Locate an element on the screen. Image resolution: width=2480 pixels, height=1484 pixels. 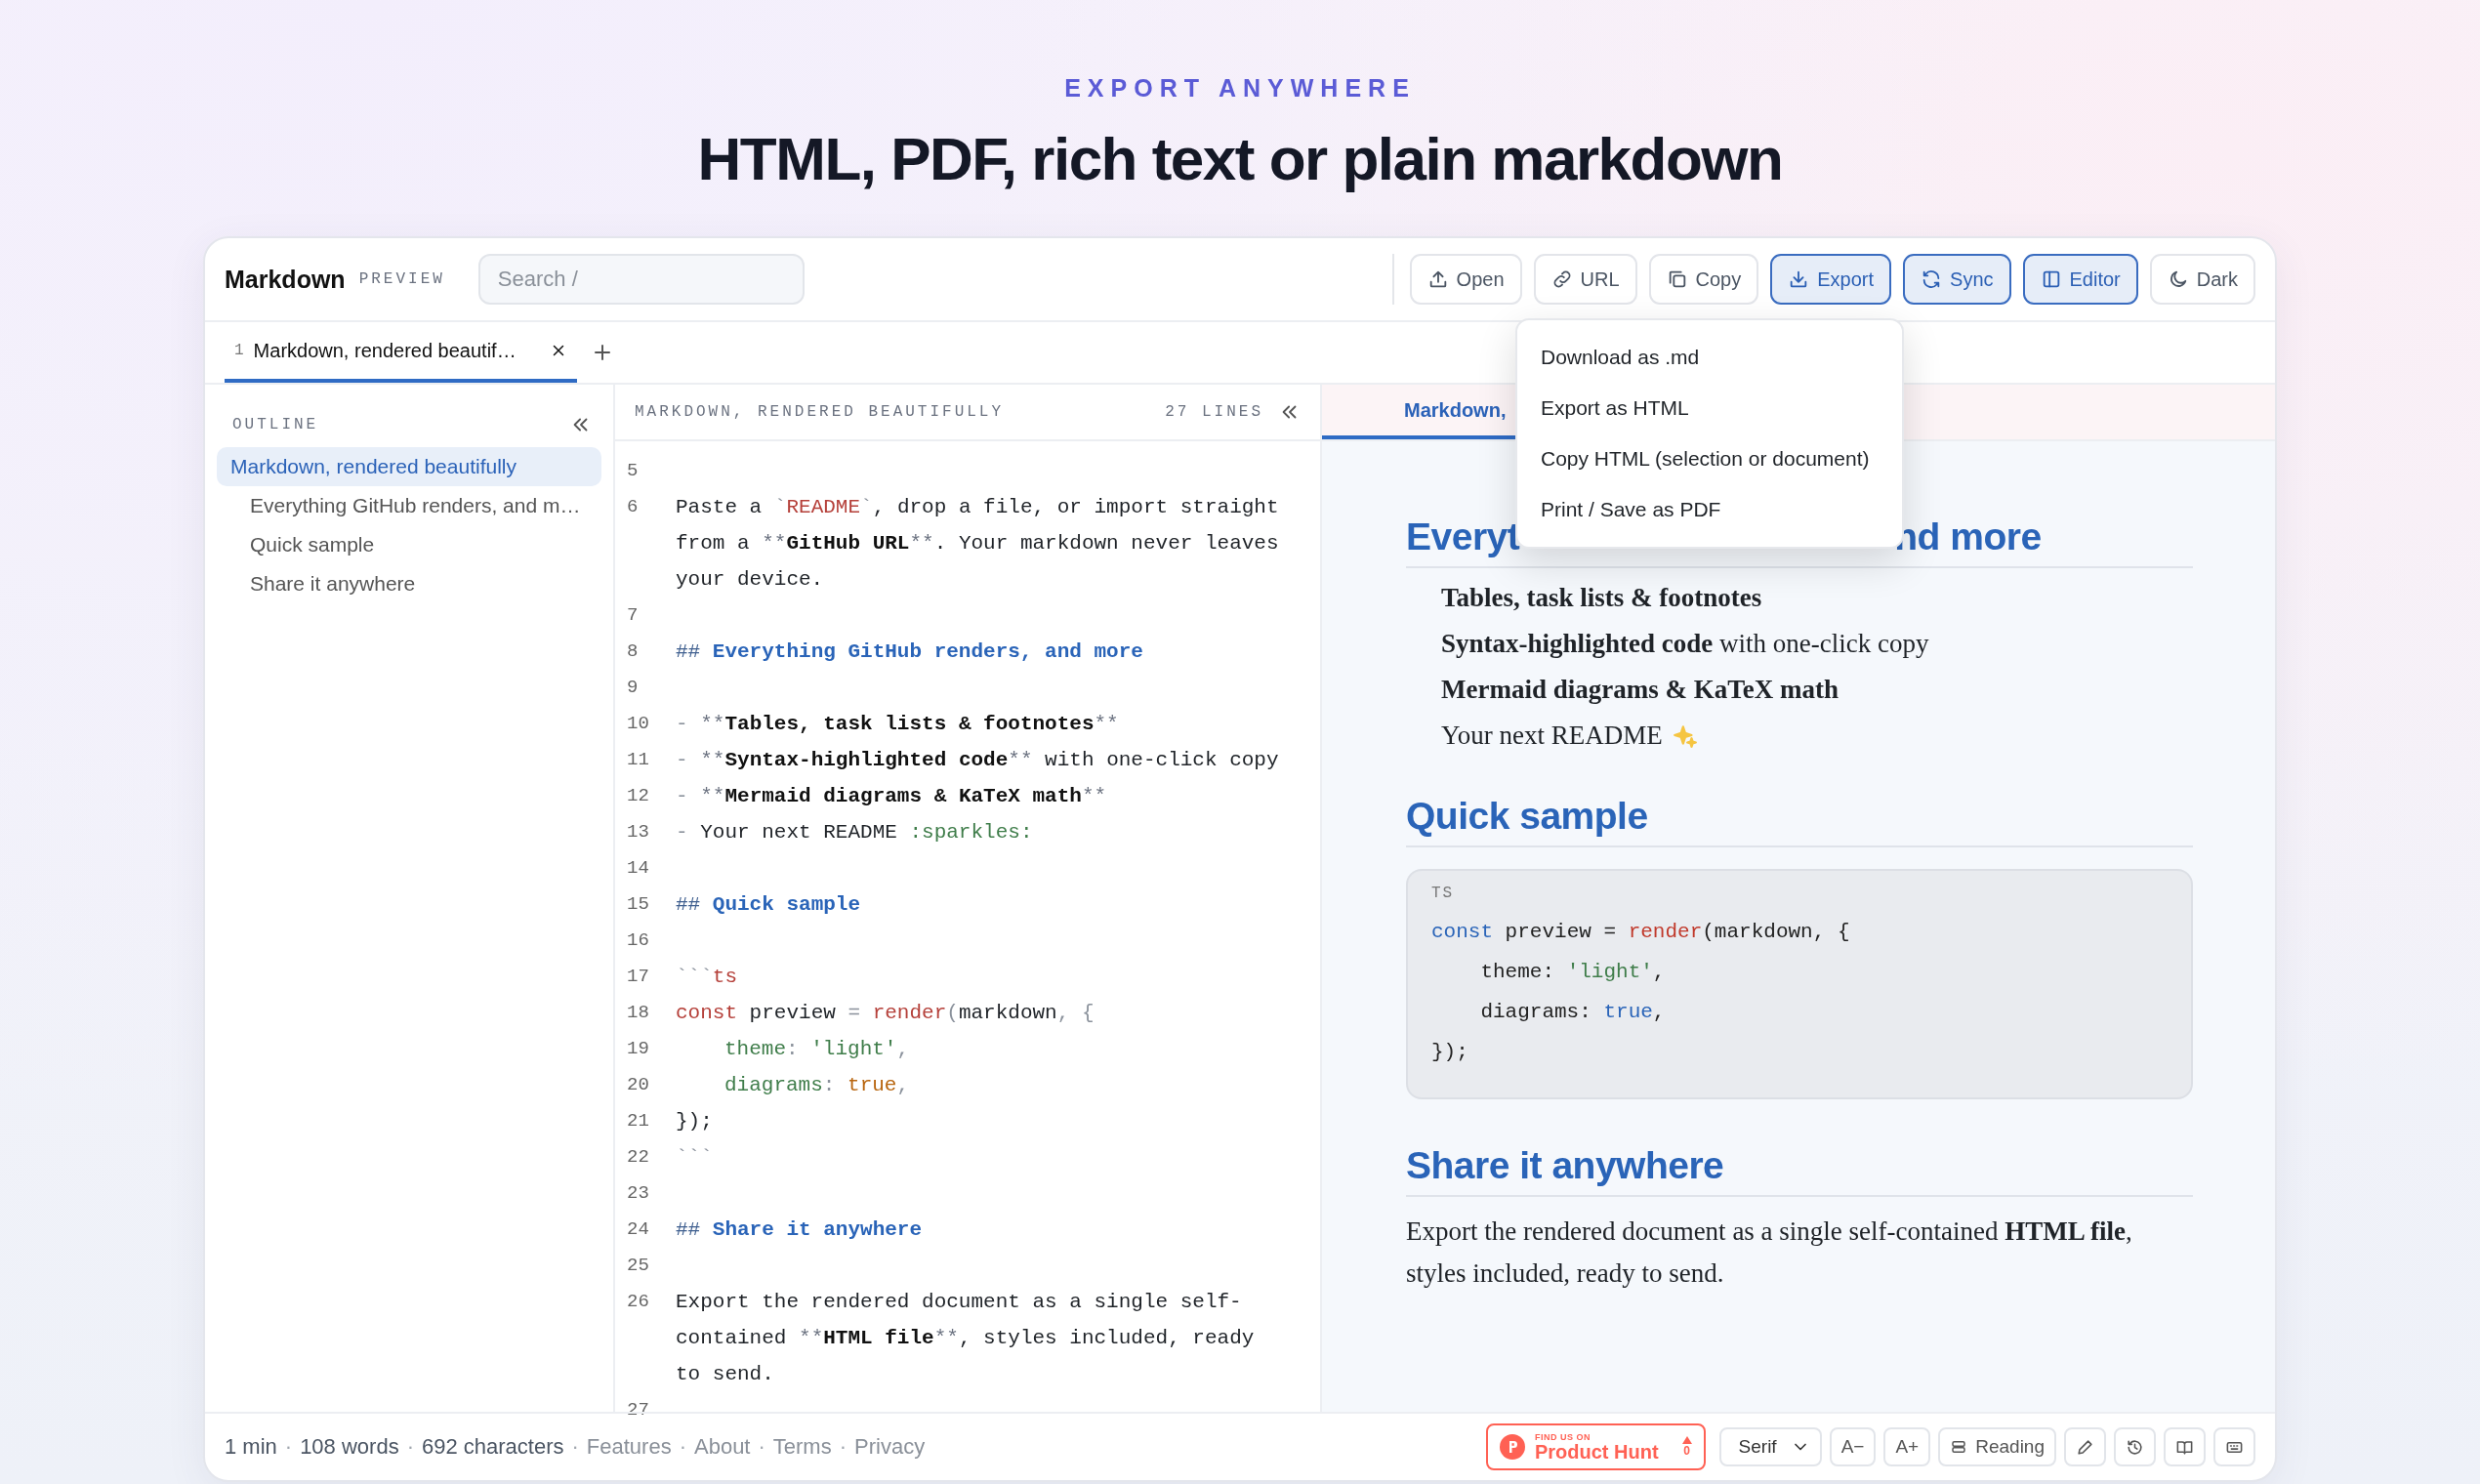
code-line: Paste a `README`, drop a file, or import straight from a **GitHub URL**. Your markdown never leaves your device. is located at coordinates (978, 544).